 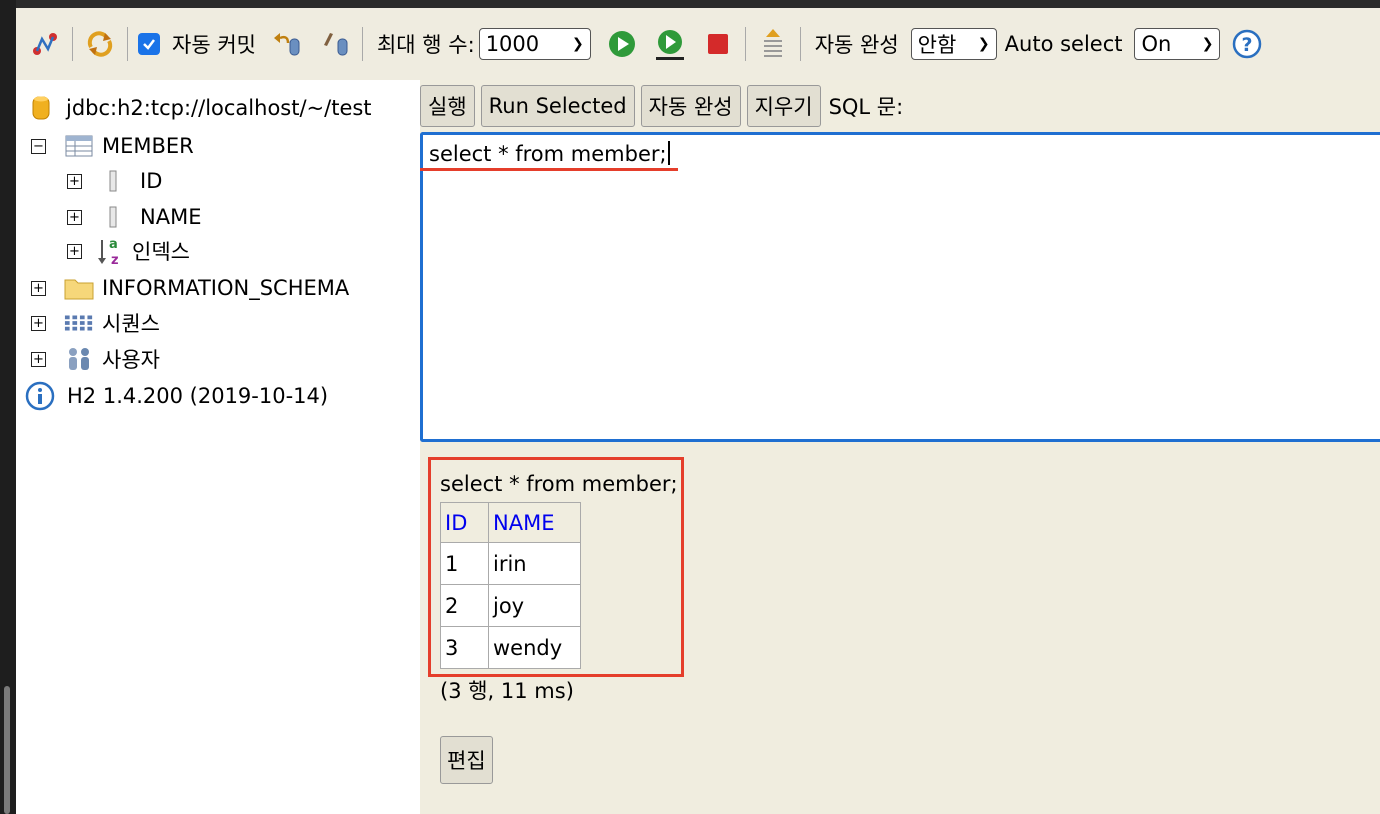 I want to click on table-cell: wendy, so click(x=534, y=647).